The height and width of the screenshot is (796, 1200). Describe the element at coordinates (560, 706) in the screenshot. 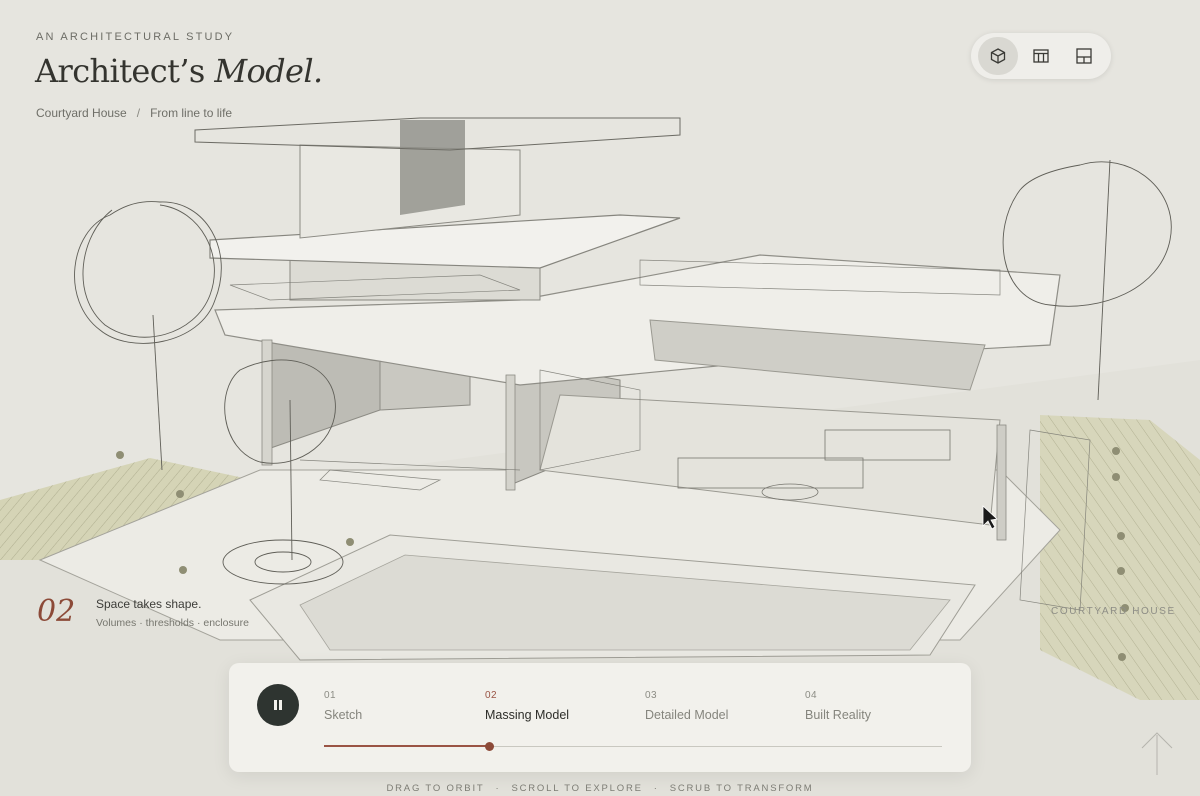

I see `step-massing-model: 02 Massing Model` at that location.